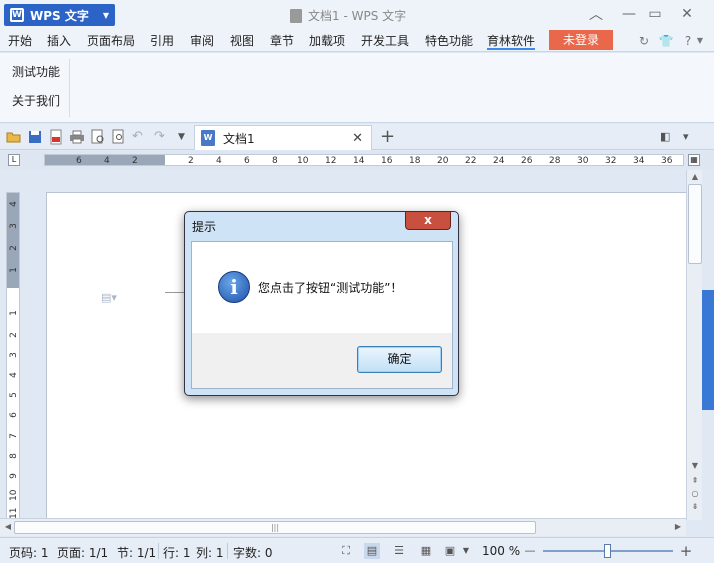 Image resolution: width=714 pixels, height=563 pixels. Describe the element at coordinates (695, 494) in the screenshot. I see `select-browse-icon: ○` at that location.